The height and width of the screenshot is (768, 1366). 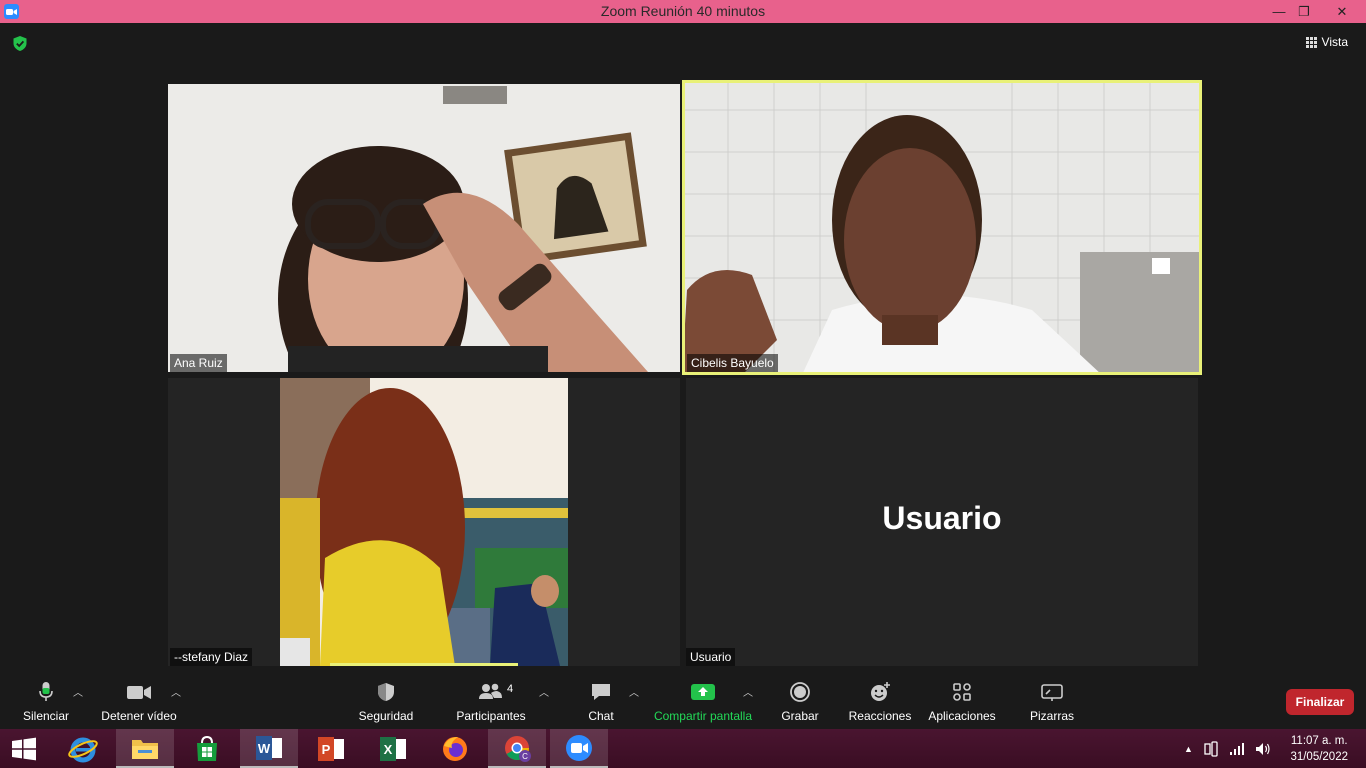 What do you see at coordinates (962, 692) in the screenshot?
I see `apps-icon` at bounding box center [962, 692].